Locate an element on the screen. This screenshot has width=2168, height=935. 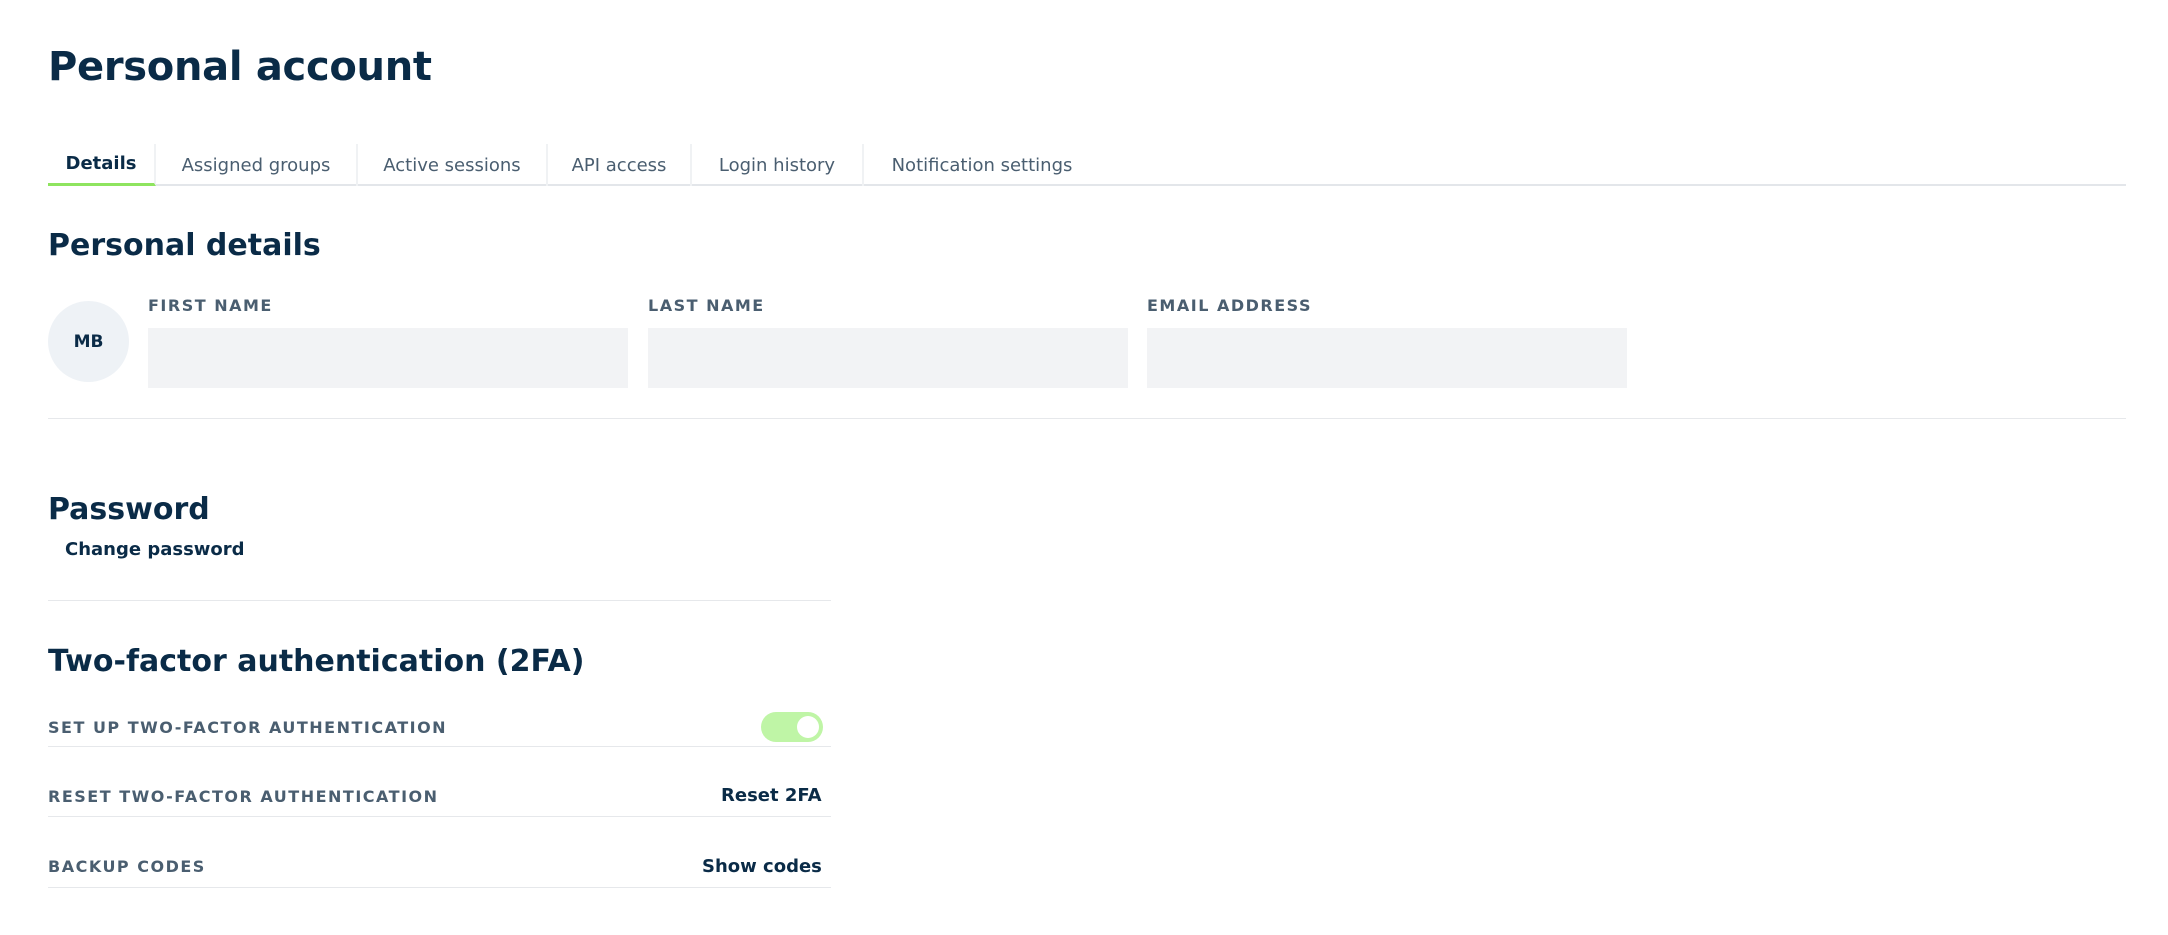
tab-label: Login history is located at coordinates (777, 165).